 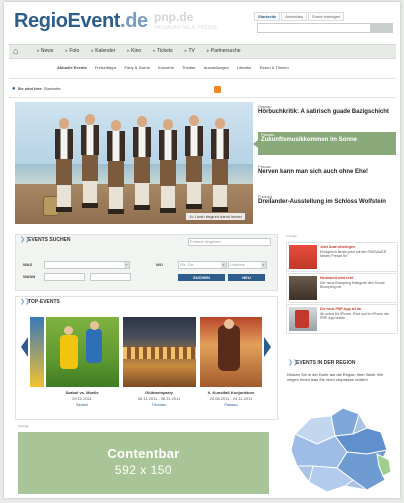 I want to click on event-date: 20.08.2011 - 24.11.2011, so click(x=231, y=398).